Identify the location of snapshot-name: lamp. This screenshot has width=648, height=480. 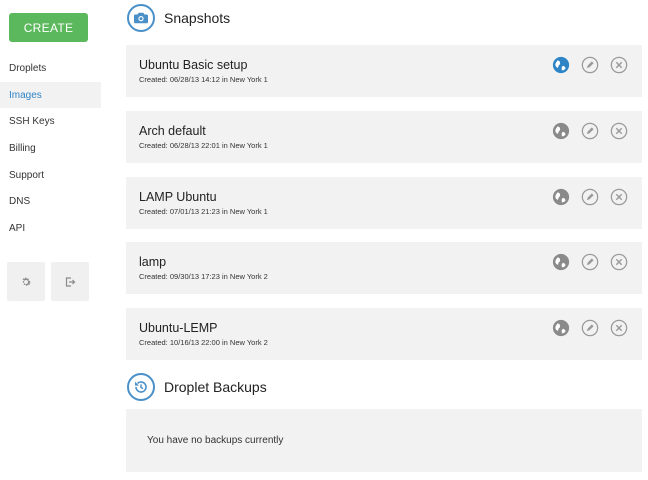
(153, 262).